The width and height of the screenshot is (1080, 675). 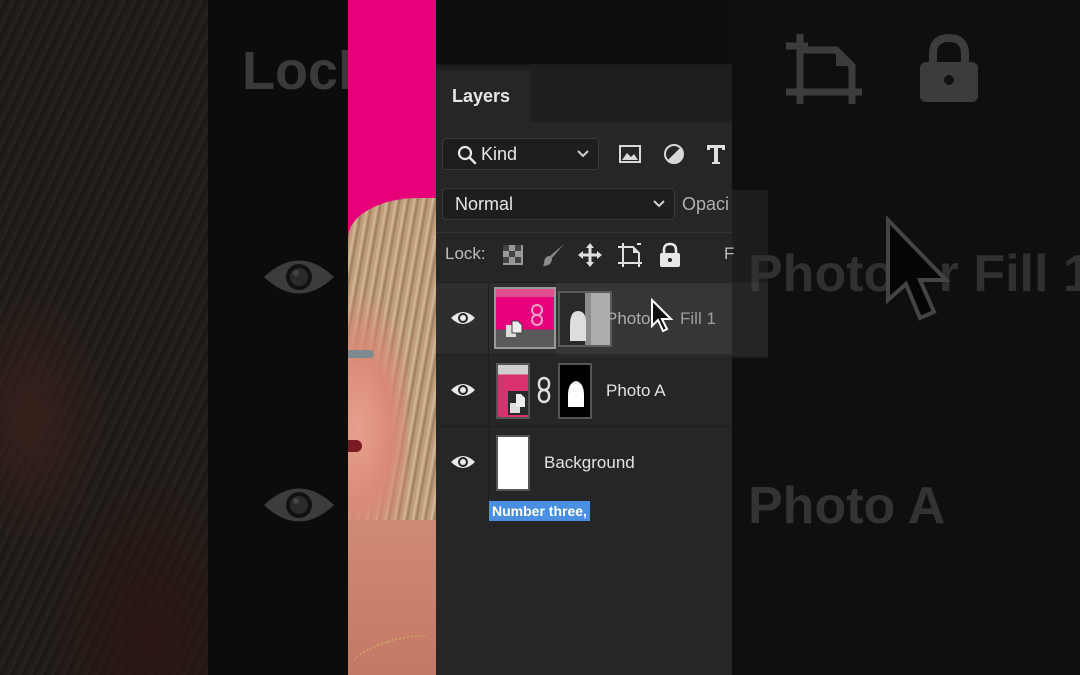 What do you see at coordinates (513, 255) in the screenshot?
I see `lock-transparent-pixels-icon` at bounding box center [513, 255].